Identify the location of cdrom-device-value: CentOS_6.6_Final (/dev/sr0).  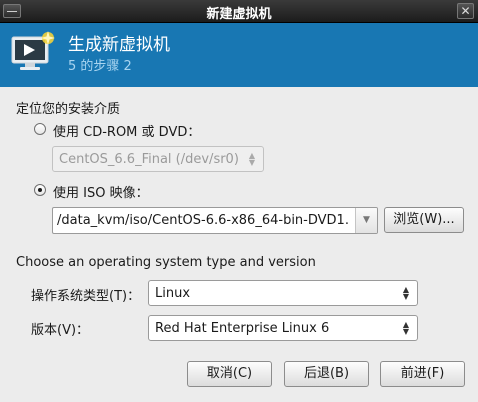
(149, 159).